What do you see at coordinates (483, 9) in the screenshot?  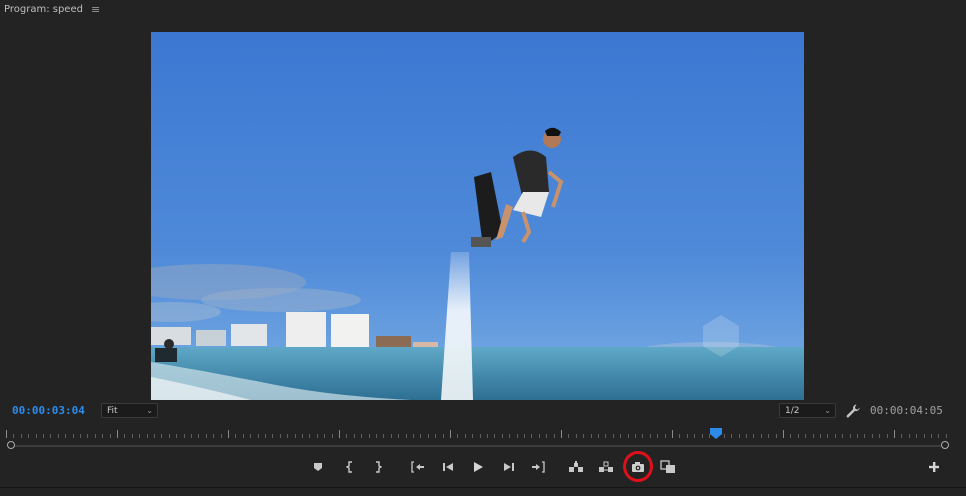 I see `panel-header: Program: speed ≡` at bounding box center [483, 9].